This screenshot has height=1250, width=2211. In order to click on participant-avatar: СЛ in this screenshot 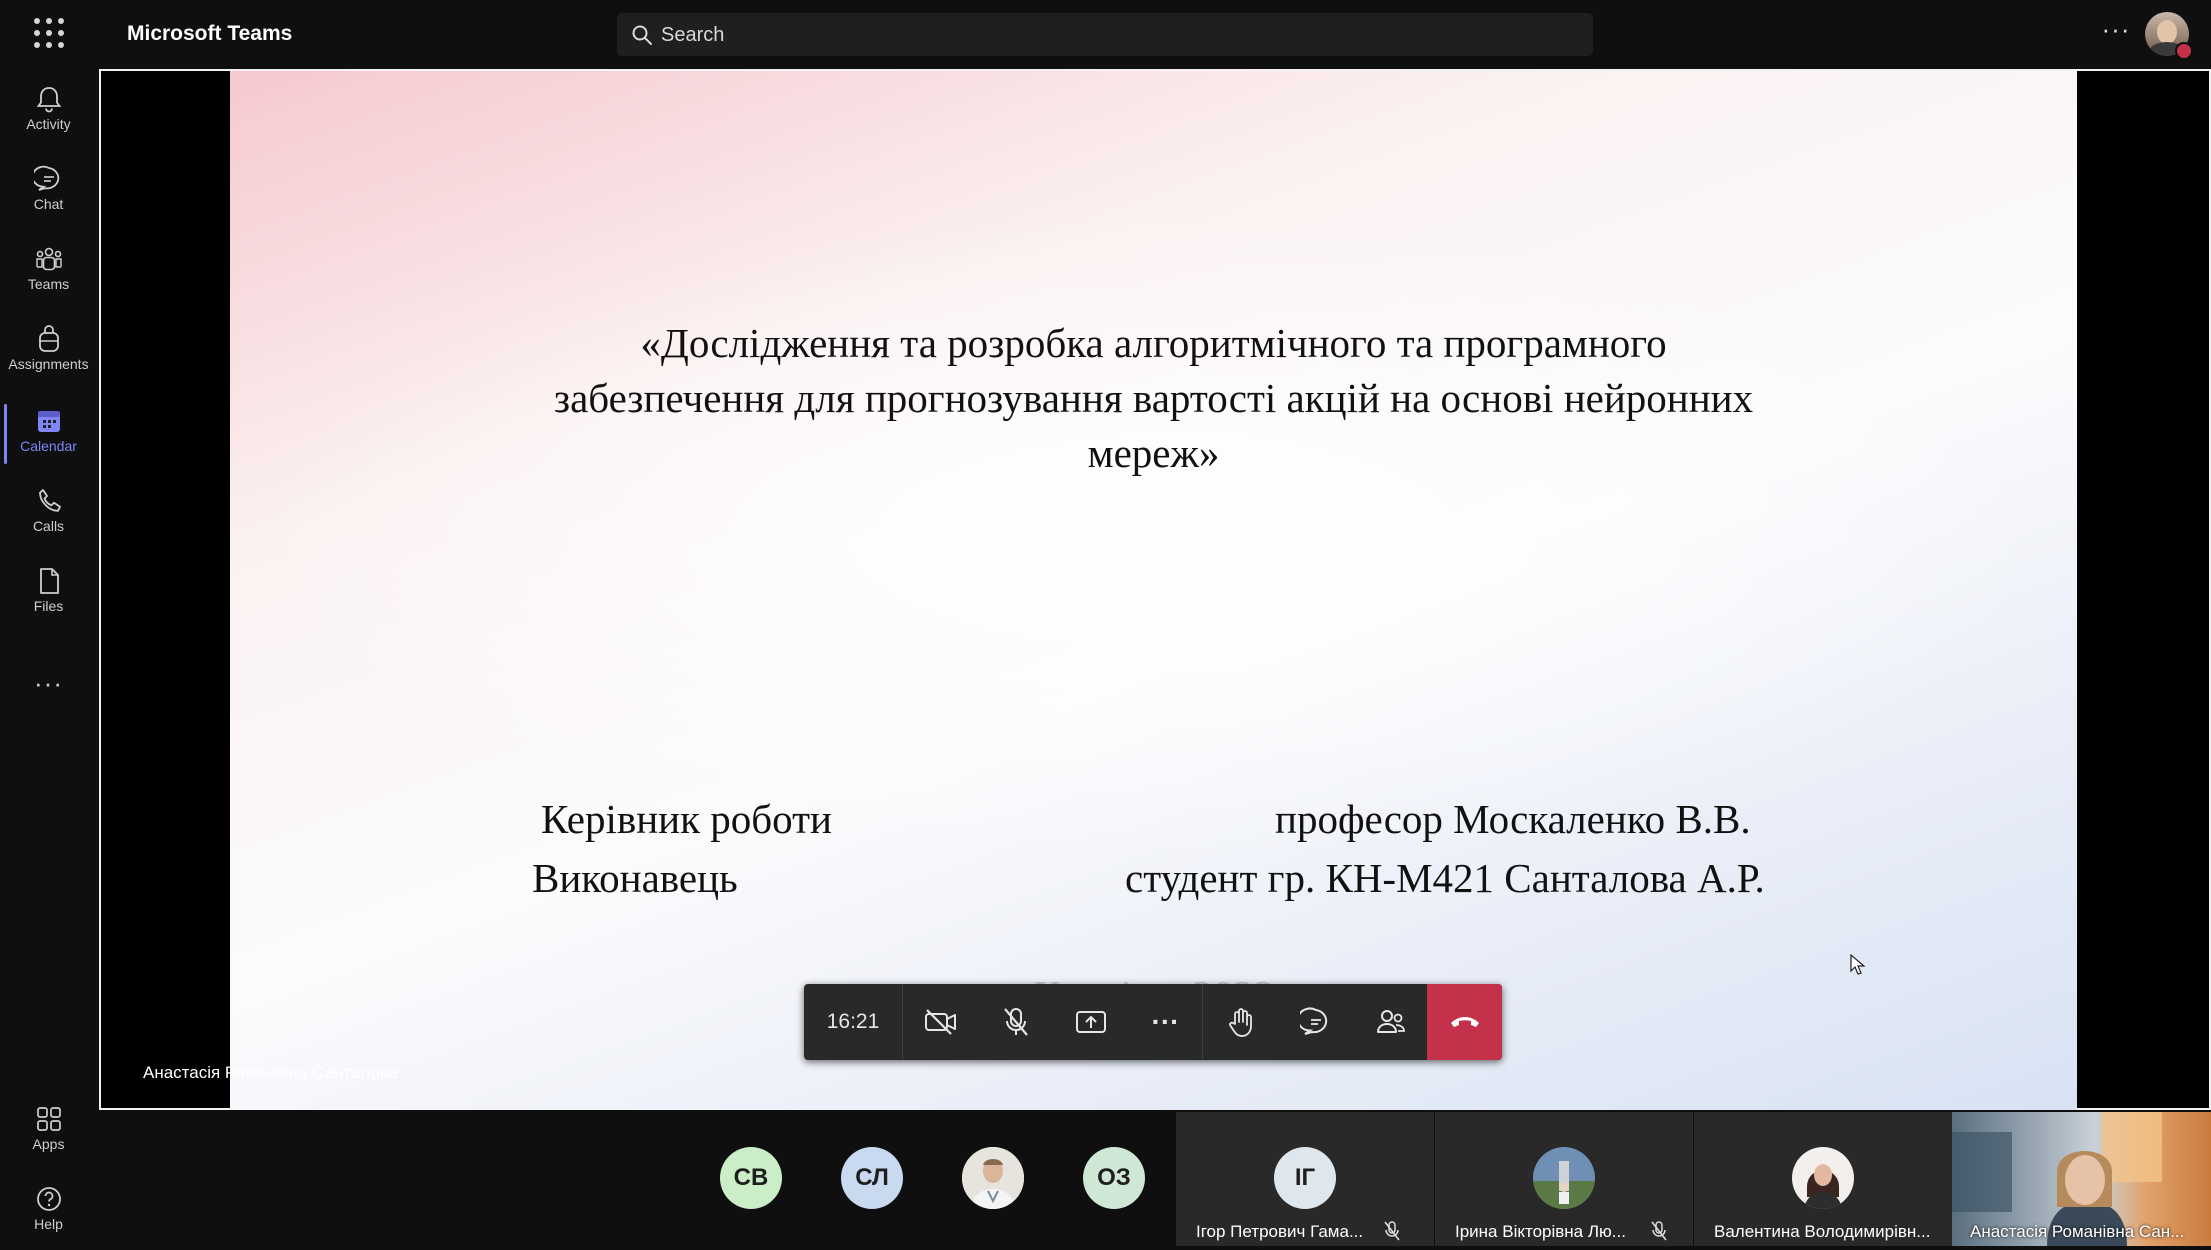, I will do `click(872, 1178)`.